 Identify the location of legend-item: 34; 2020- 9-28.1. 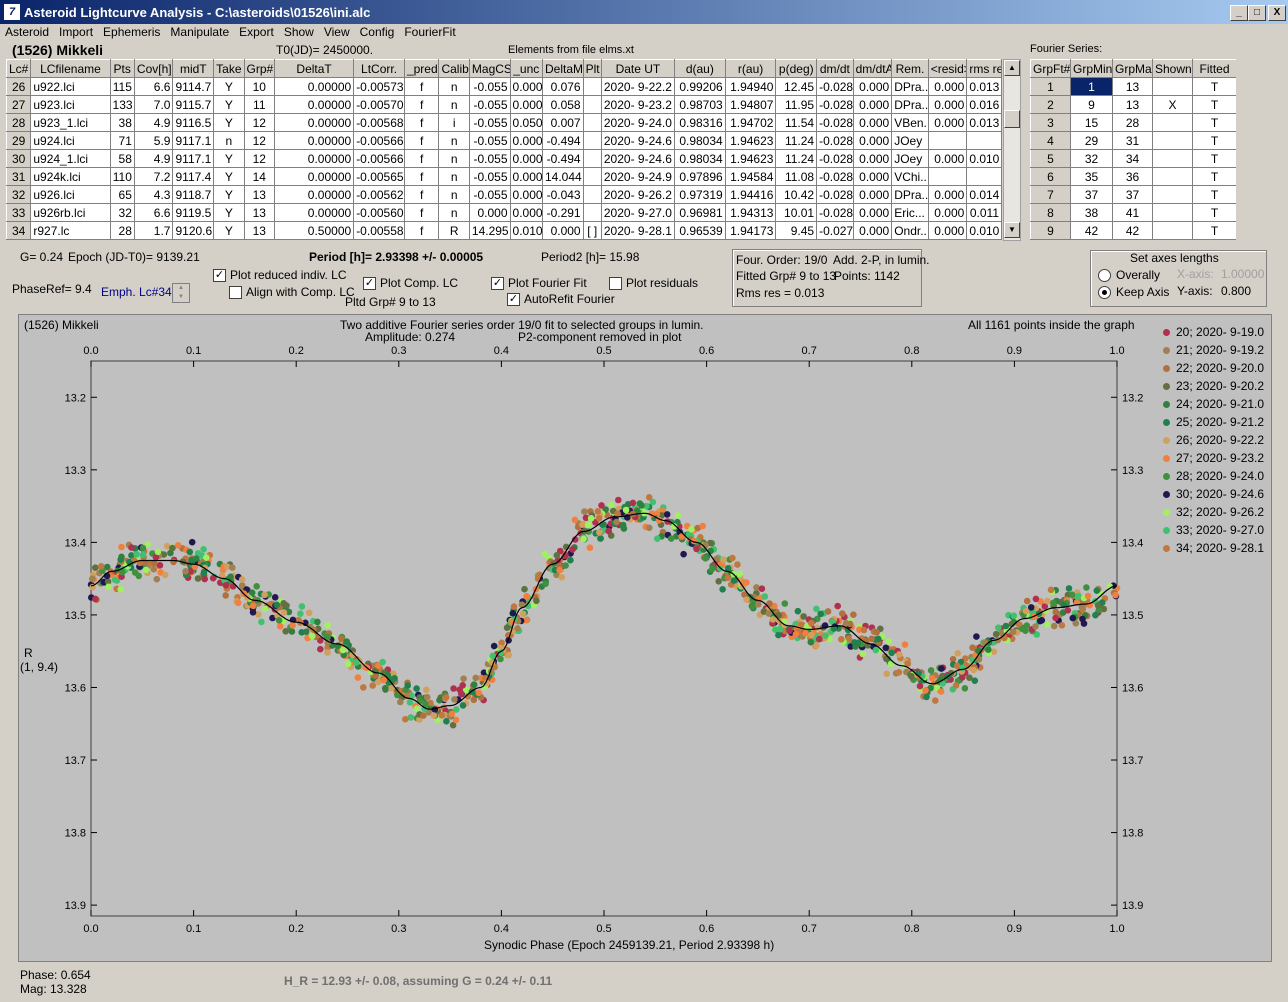
(1213, 548).